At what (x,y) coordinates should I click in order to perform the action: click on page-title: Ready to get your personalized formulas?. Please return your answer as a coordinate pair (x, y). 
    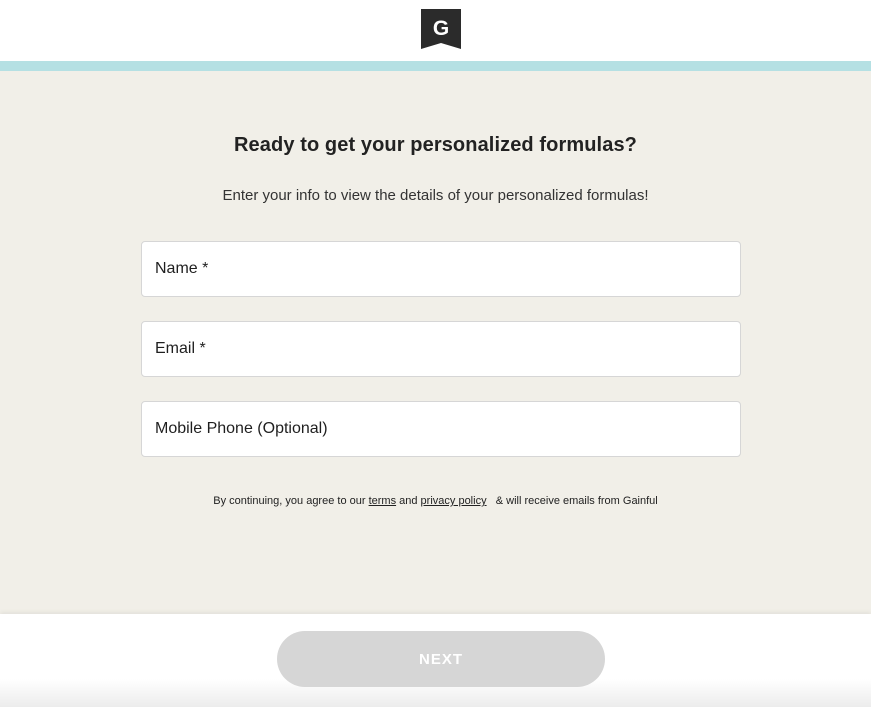
    Looking at the image, I should click on (435, 145).